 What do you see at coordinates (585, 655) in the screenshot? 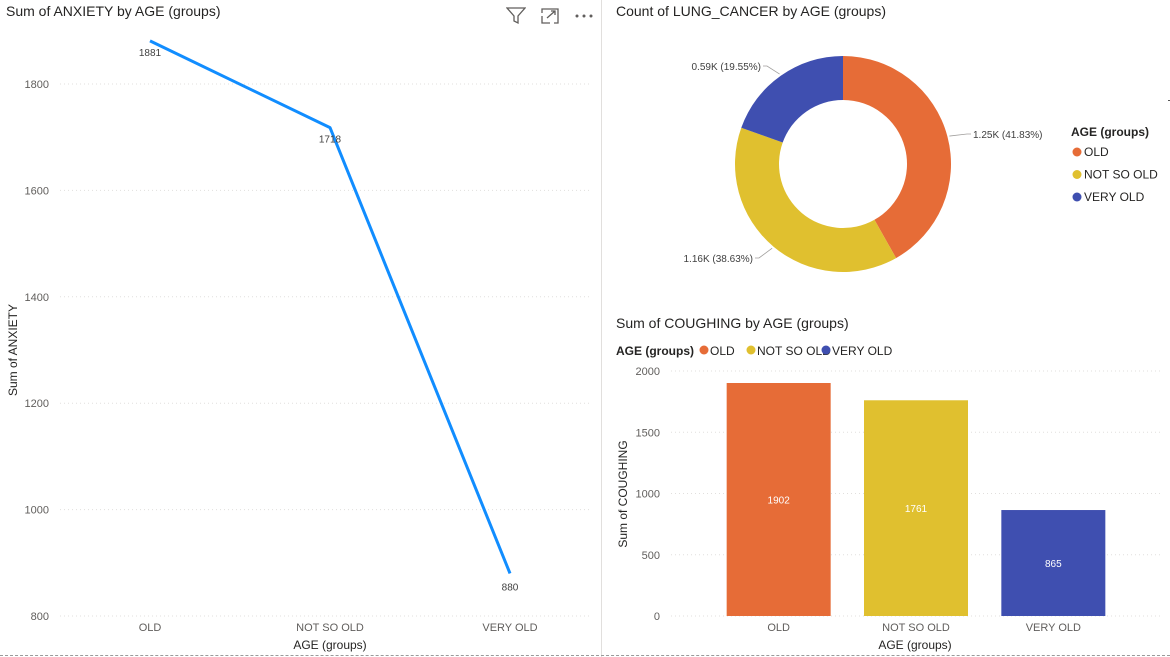
I see `page-bottom-border` at bounding box center [585, 655].